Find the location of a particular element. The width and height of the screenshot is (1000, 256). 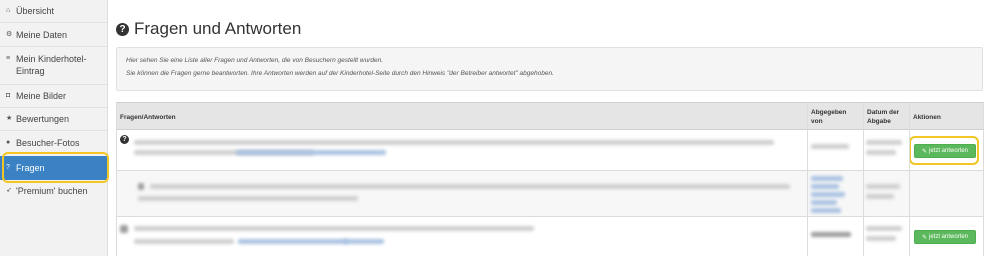

sidebar-item-bewertungen: ★ Bewertungen is located at coordinates (53, 120).